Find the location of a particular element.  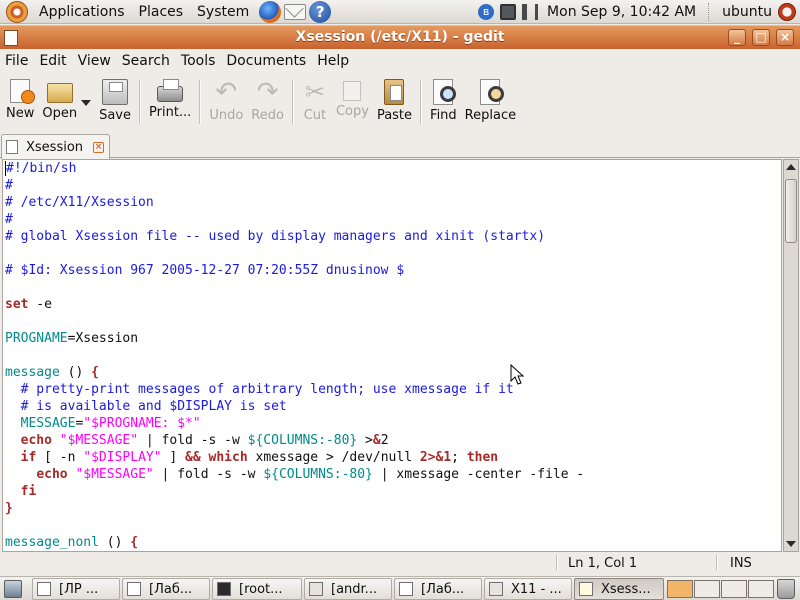

applications-menu: Applications is located at coordinates (82, 12).